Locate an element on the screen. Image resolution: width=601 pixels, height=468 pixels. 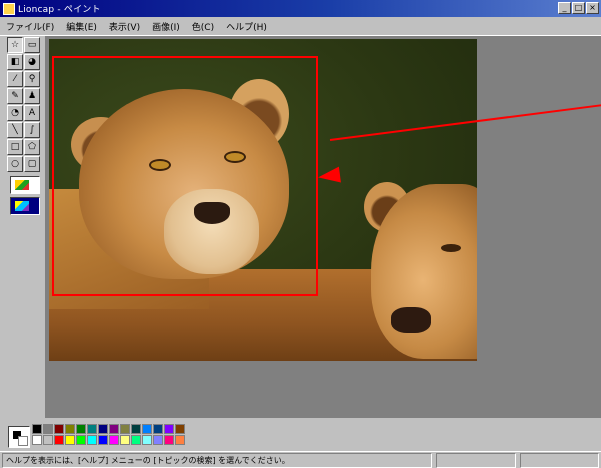
transparent-mode-icon is located at coordinates (22, 206).